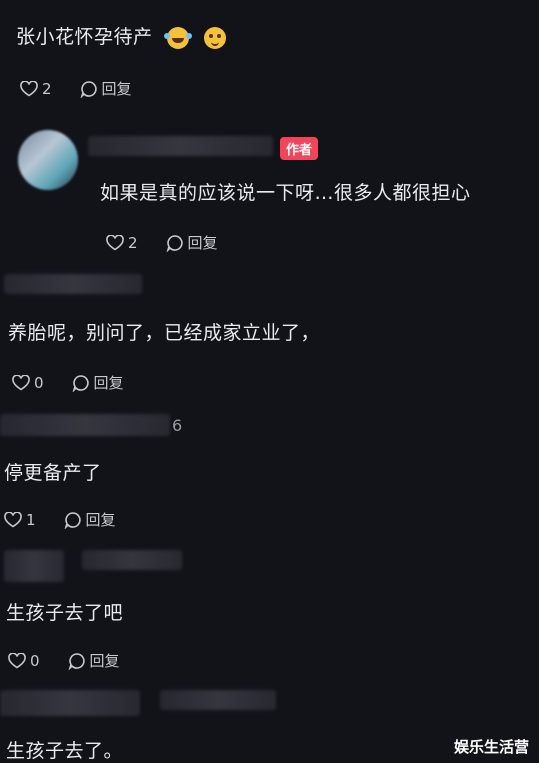 This screenshot has width=539, height=763. I want to click on avatar, so click(48, 160).